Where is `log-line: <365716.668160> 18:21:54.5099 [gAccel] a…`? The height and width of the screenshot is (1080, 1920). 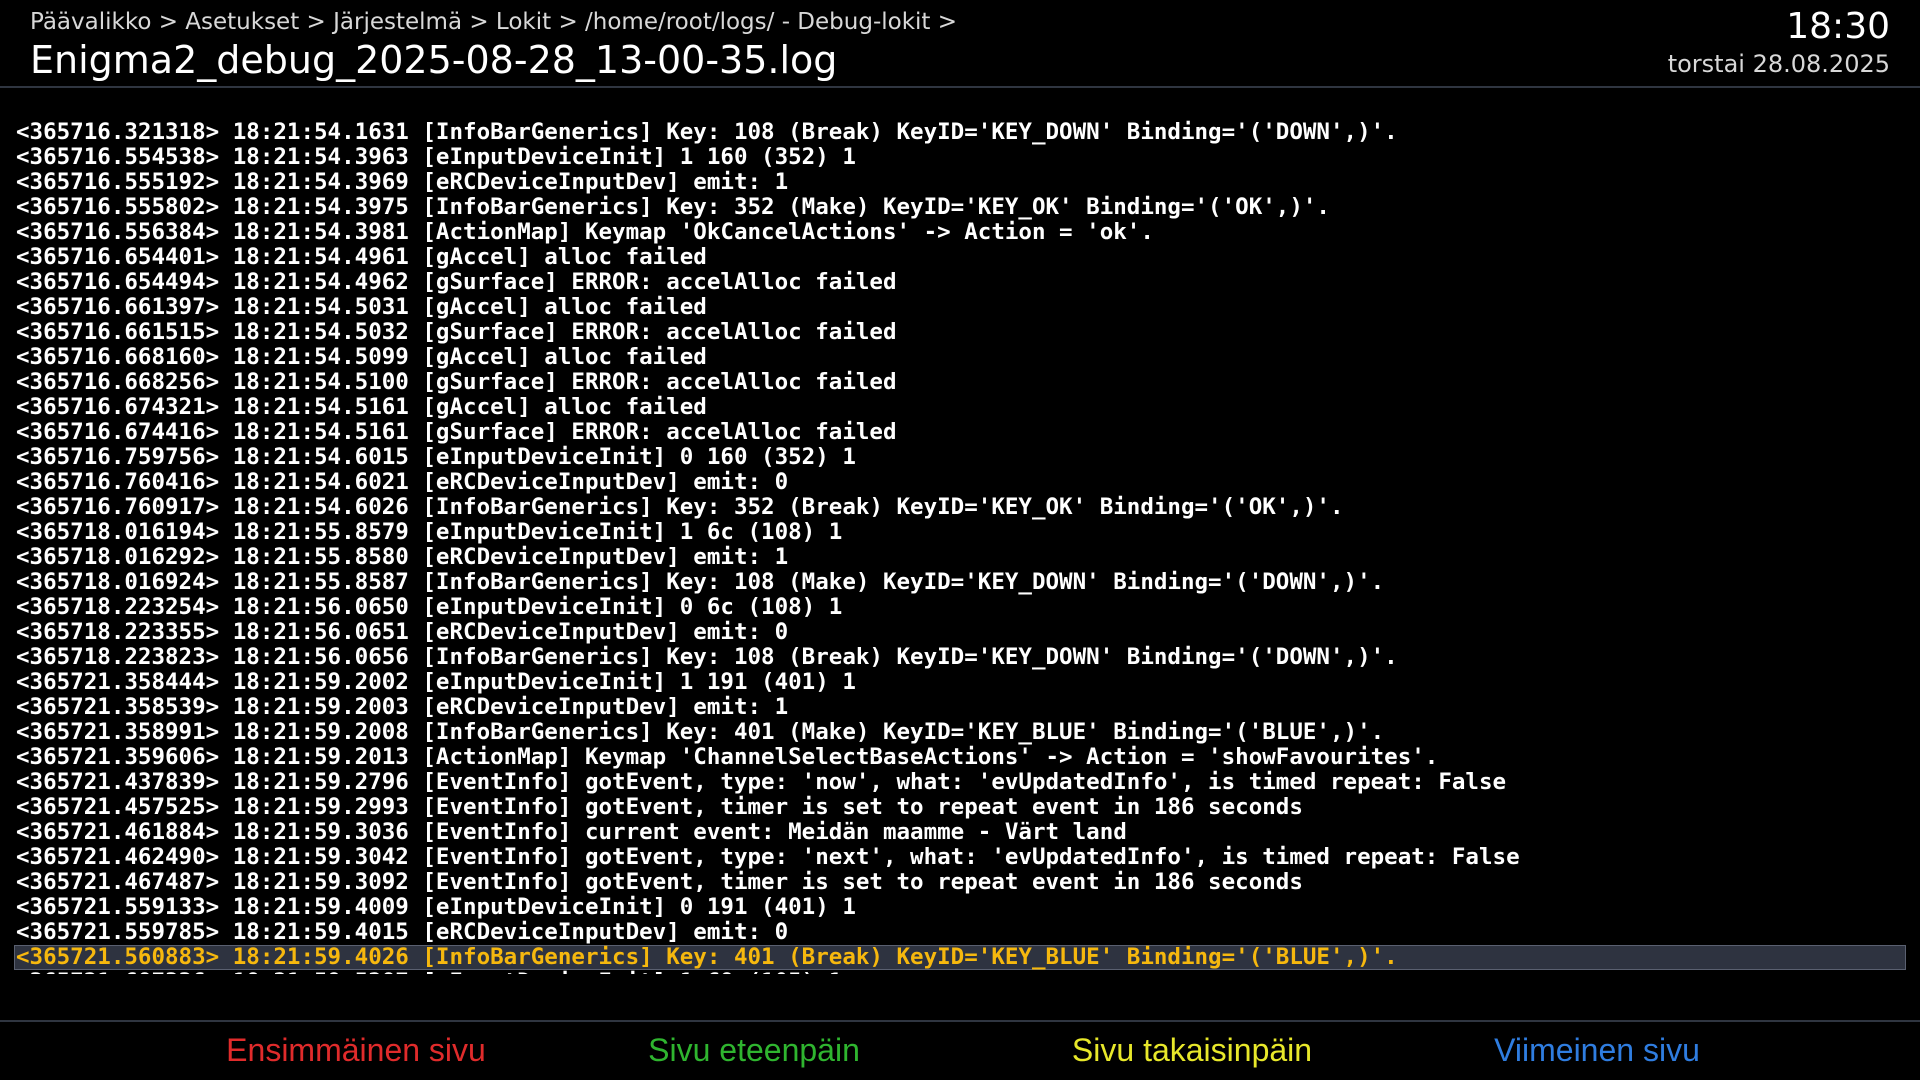 log-line: <365716.668160> 18:21:54.5099 [gAccel] a… is located at coordinates (960, 357).